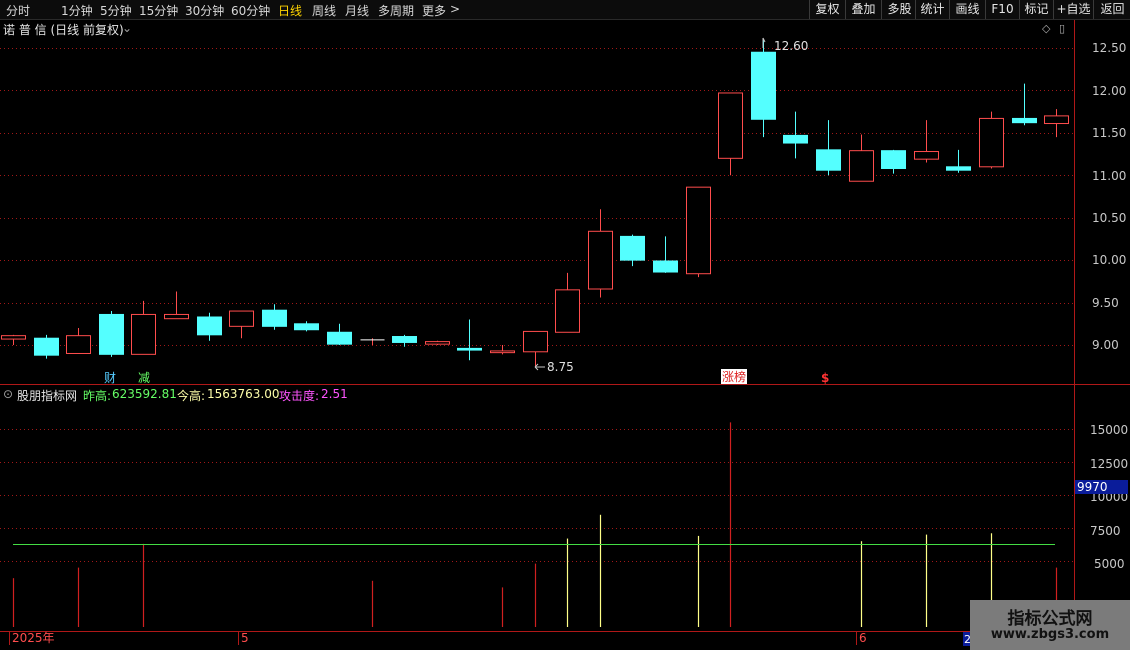 The height and width of the screenshot is (650, 1130). What do you see at coordinates (1092, 487) in the screenshot?
I see `current-value-text: 9970` at bounding box center [1092, 487].